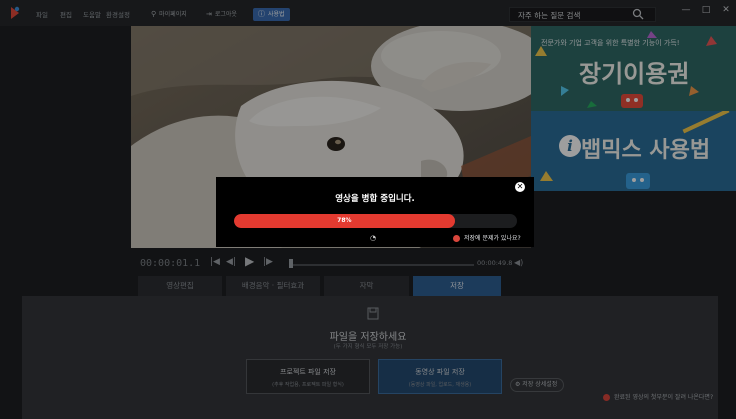  Describe the element at coordinates (42, 14) in the screenshot. I see `menu-file: 파일` at that location.